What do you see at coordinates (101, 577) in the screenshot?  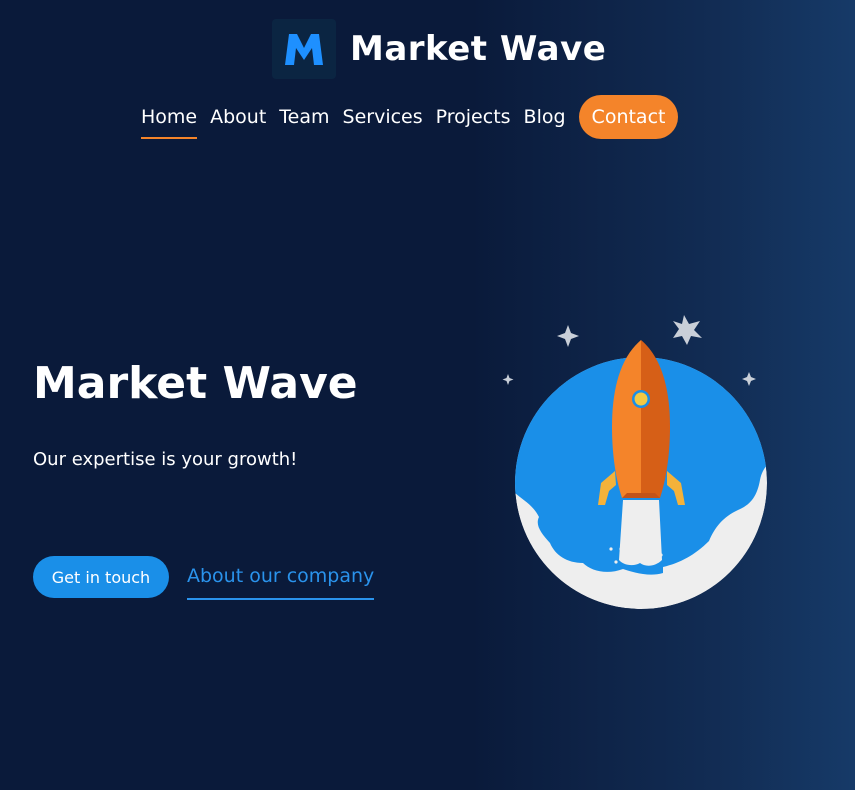 I see `get-in-touch-button: Get in touch` at bounding box center [101, 577].